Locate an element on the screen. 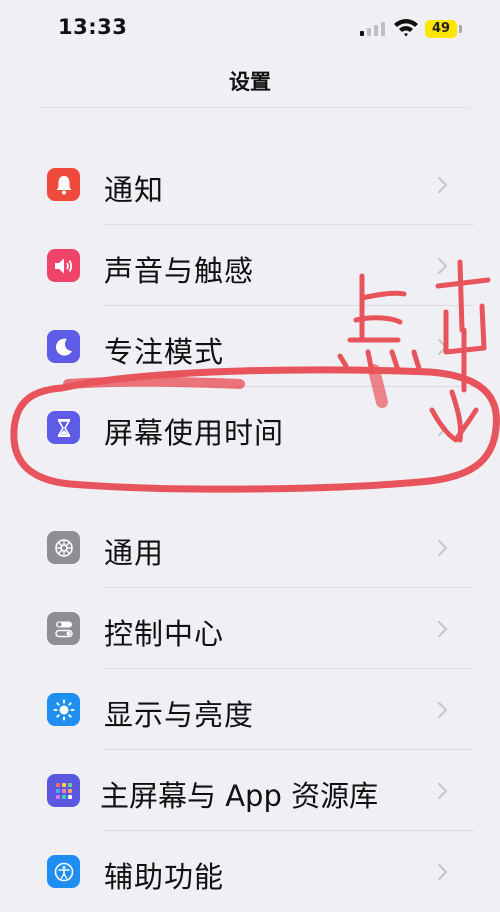 This screenshot has width=500, height=912. hourglass-icon is located at coordinates (63, 427).